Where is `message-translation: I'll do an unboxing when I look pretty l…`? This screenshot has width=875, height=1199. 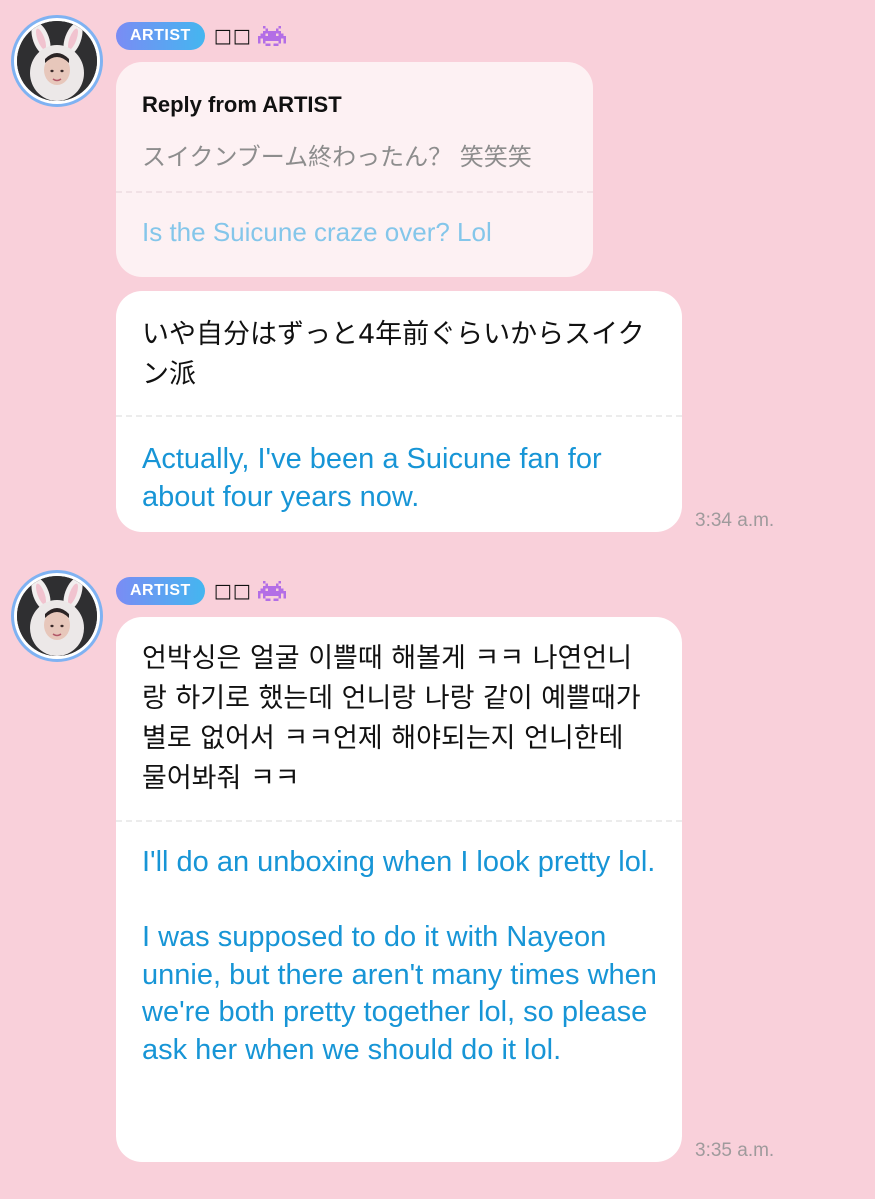 message-translation: I'll do an unboxing when I look pretty l… is located at coordinates (402, 956).